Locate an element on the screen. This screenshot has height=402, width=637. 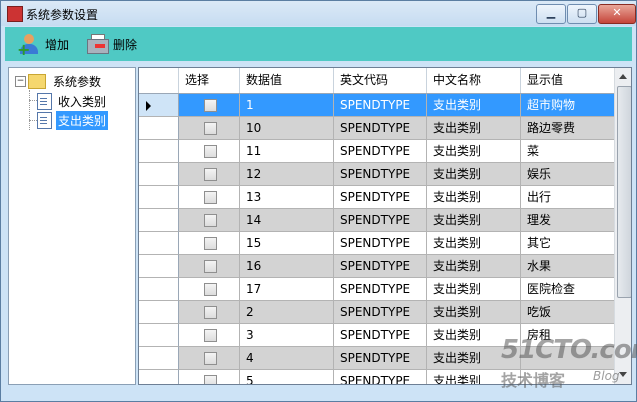
display-cell: 菜 is located at coordinates (568, 151).